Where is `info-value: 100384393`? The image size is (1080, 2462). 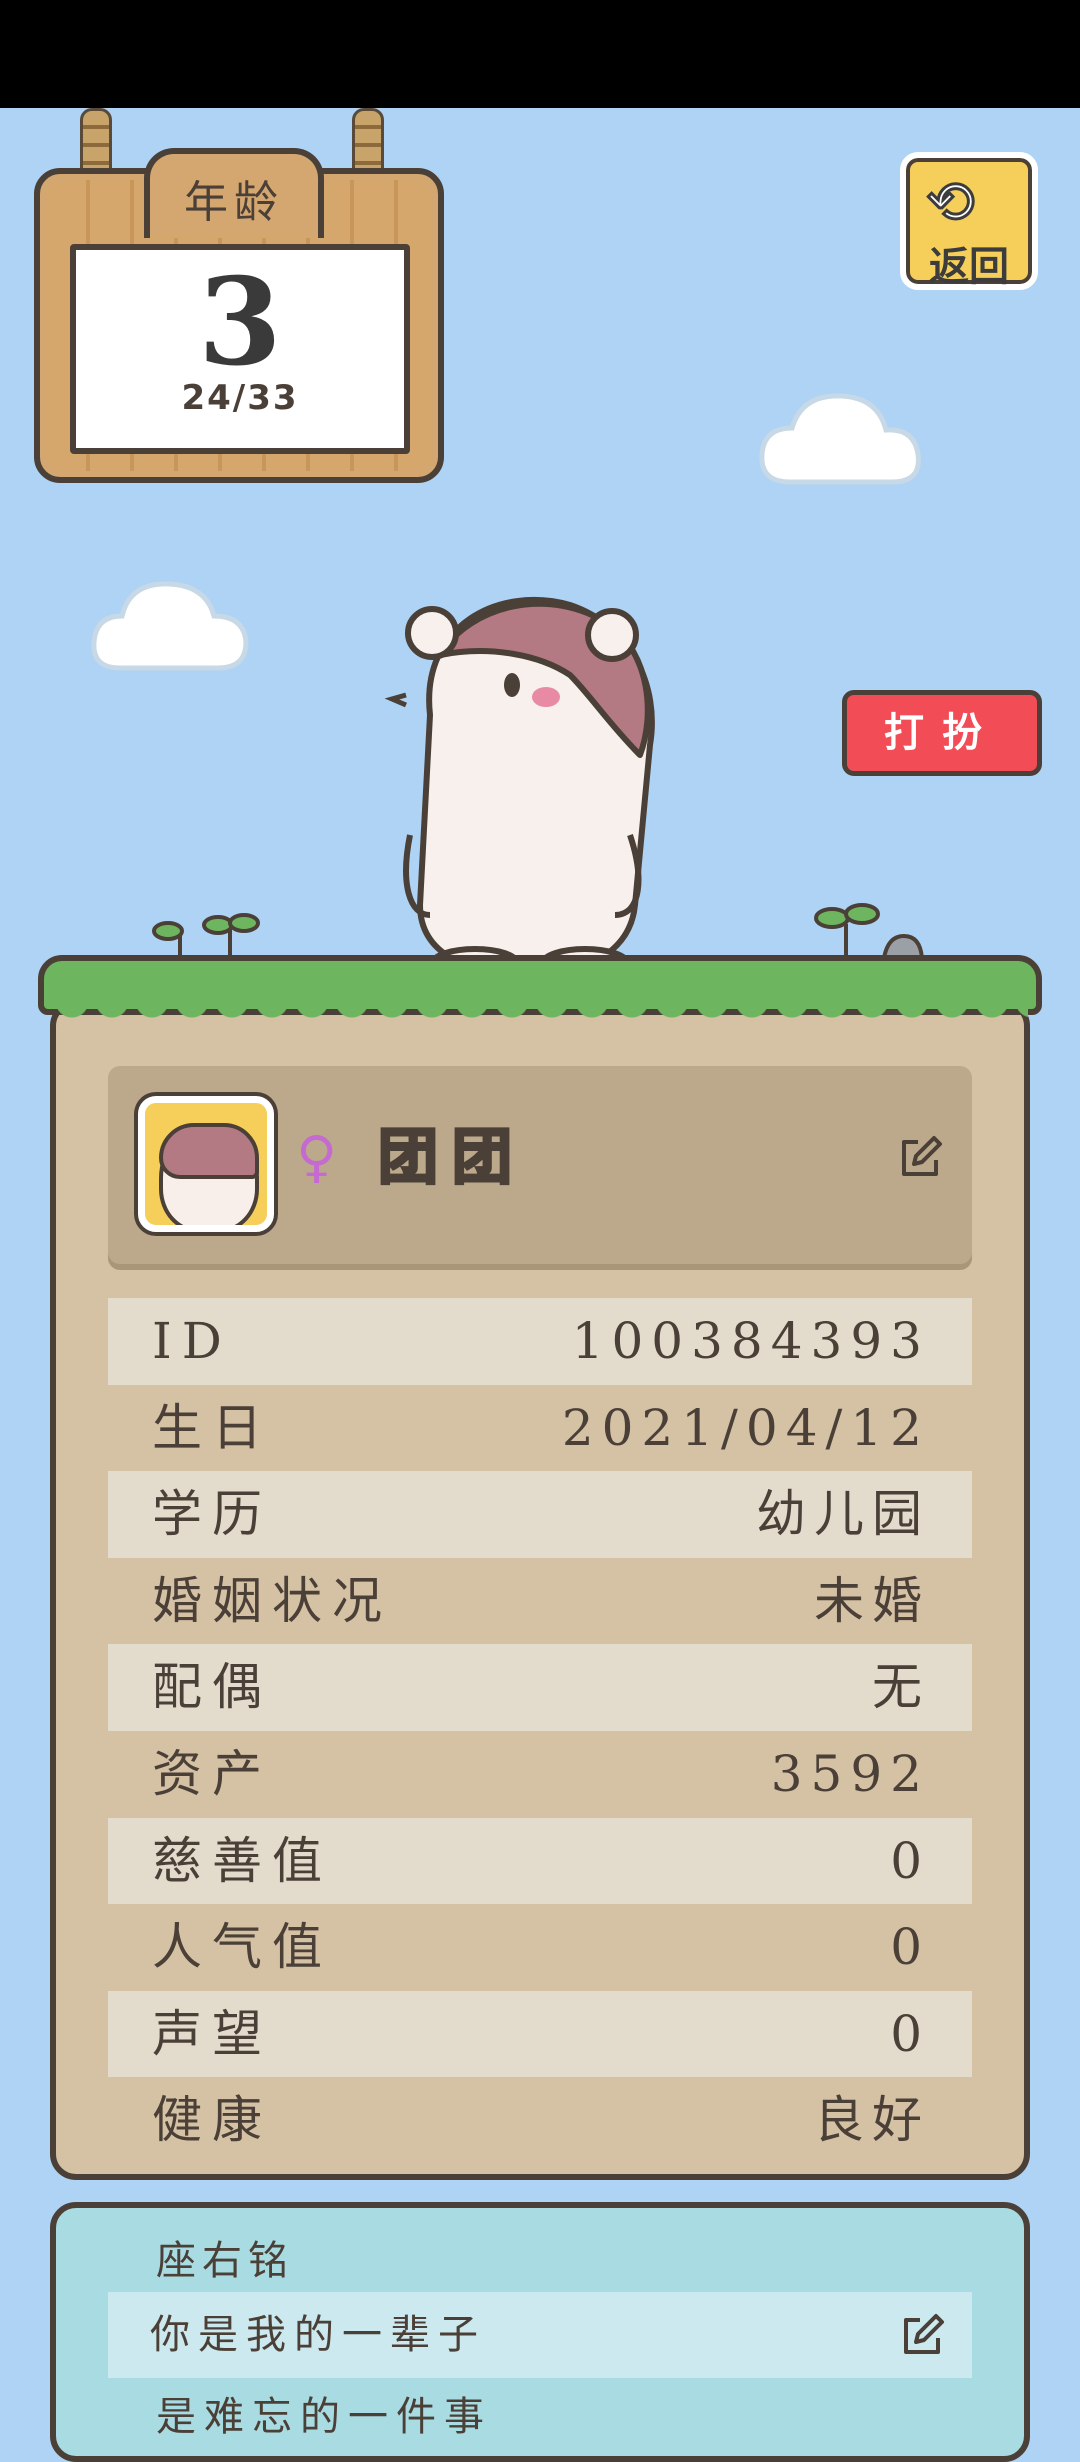
info-value: 100384393 is located at coordinates (750, 1341).